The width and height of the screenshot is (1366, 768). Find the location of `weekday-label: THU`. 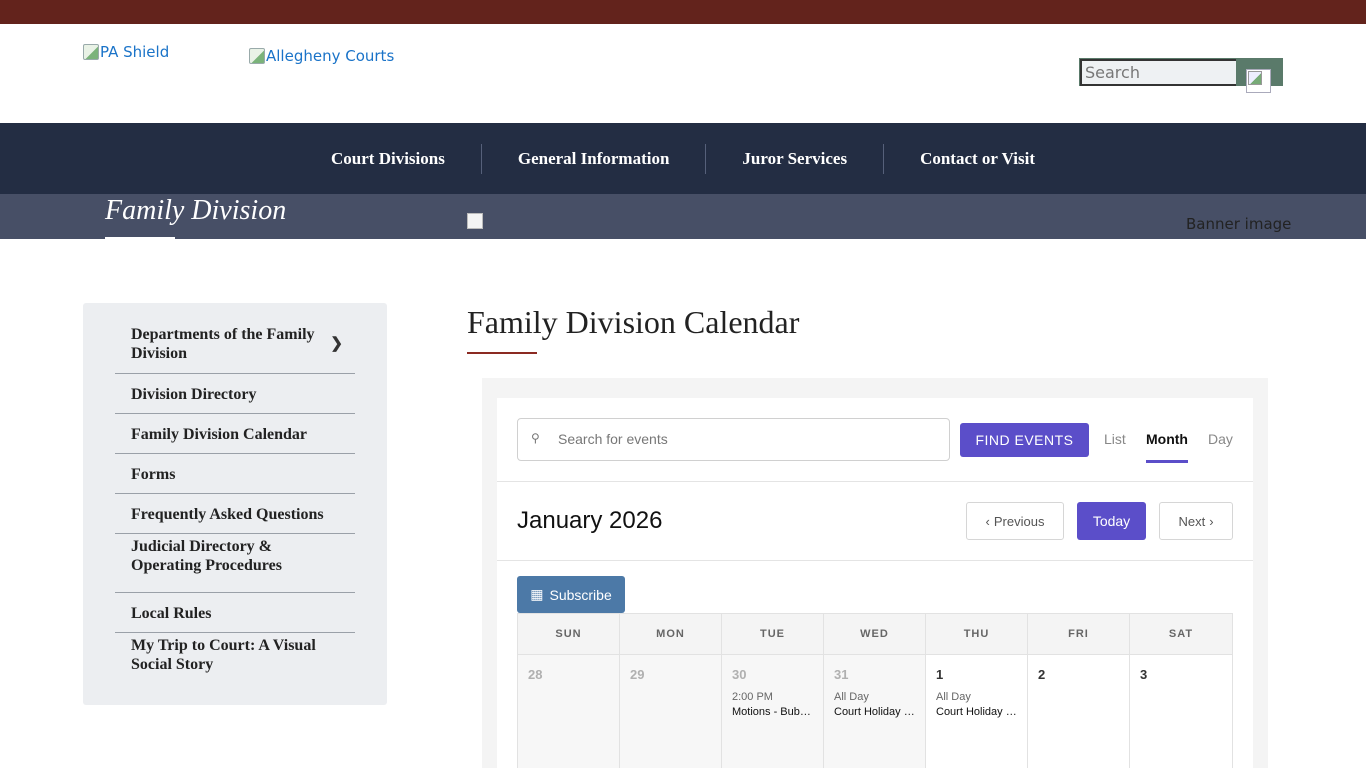

weekday-label: THU is located at coordinates (977, 634).